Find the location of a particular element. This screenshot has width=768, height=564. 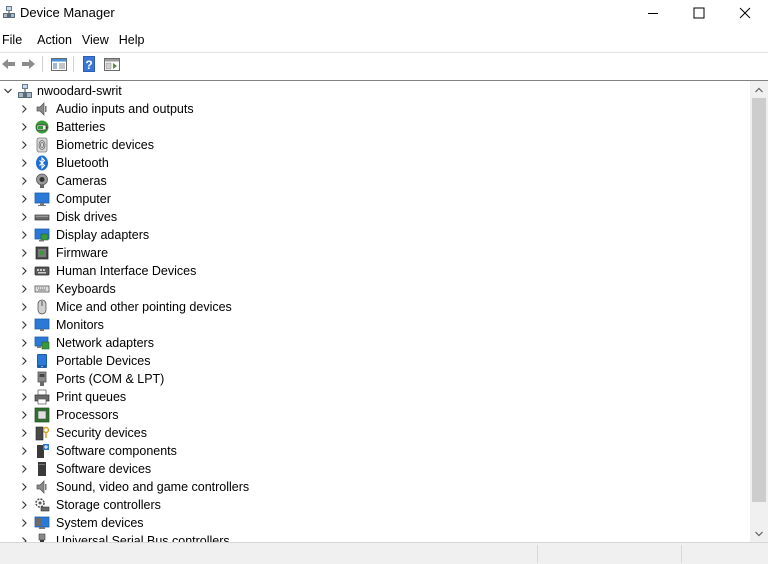

tree-node-label: Print queues is located at coordinates (91, 397).